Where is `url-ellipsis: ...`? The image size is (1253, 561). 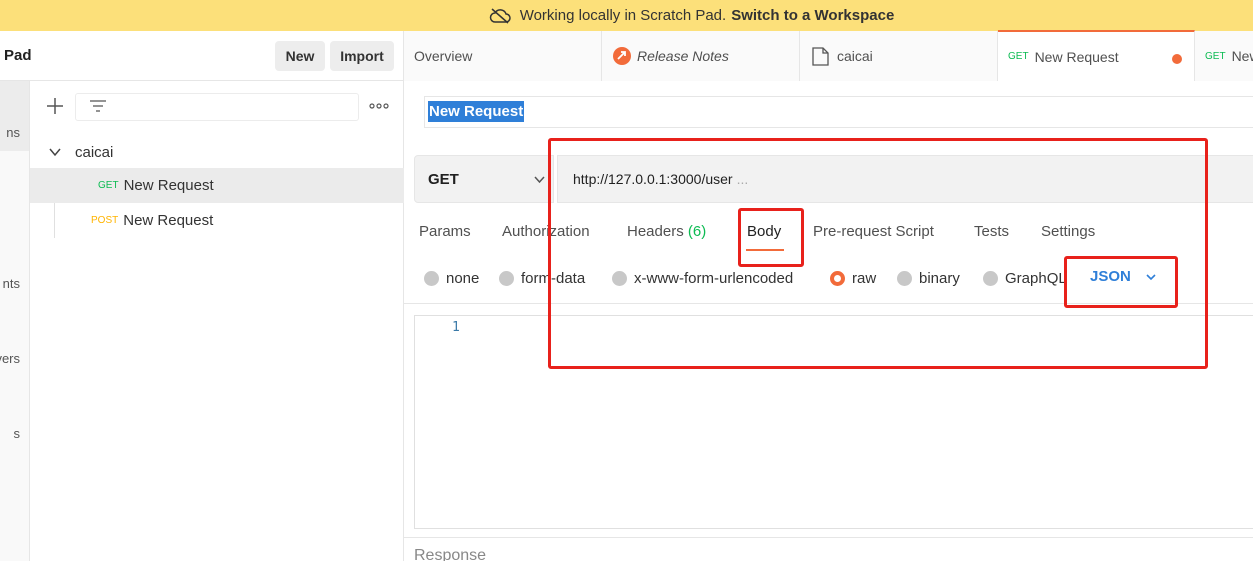
url-ellipsis: ... is located at coordinates (742, 179).